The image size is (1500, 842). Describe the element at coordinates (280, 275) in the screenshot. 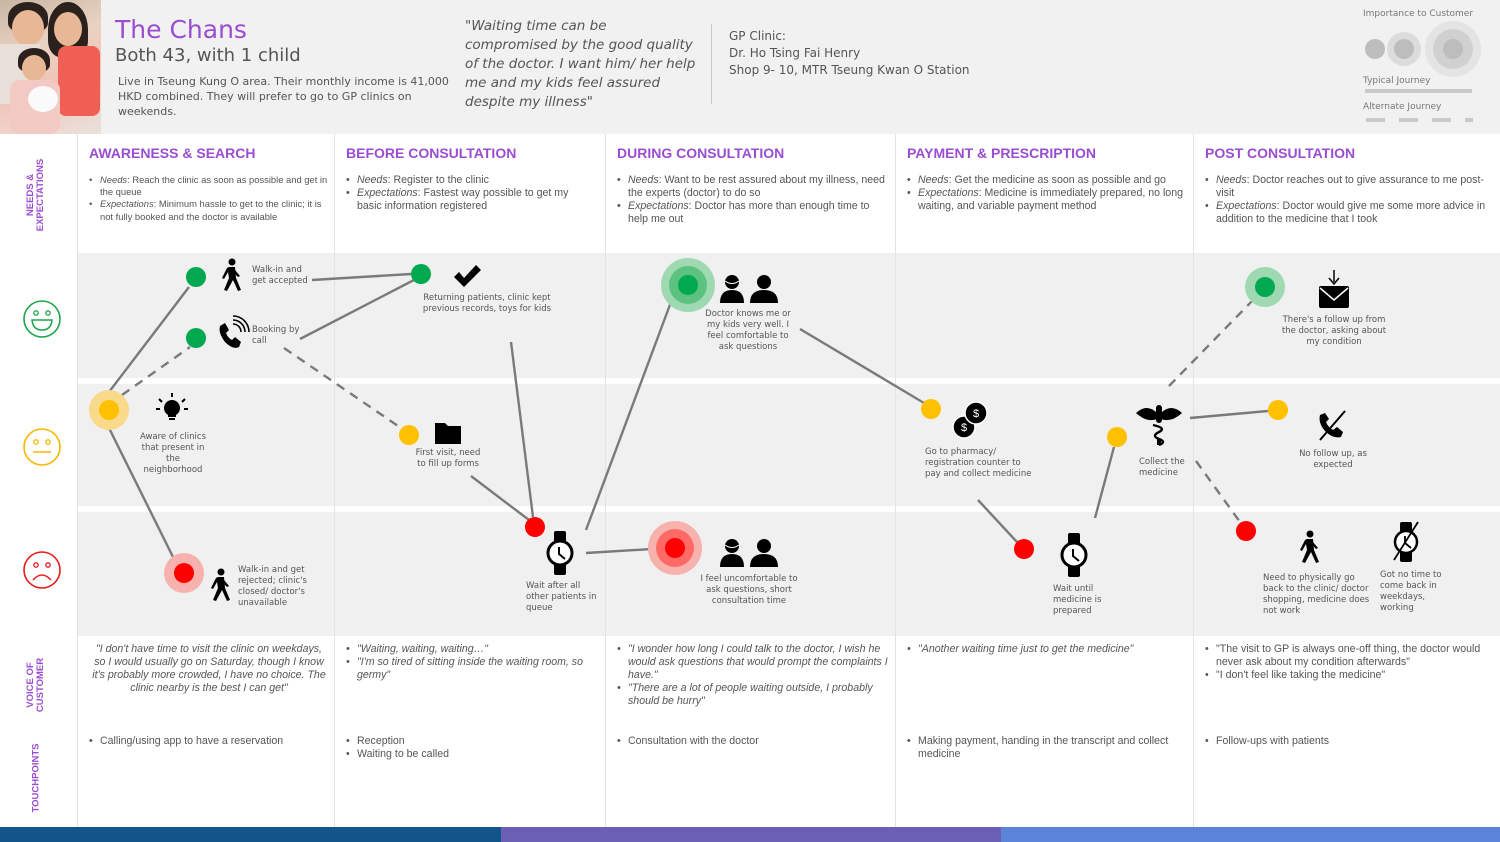

I see `journey-label-walkin-ok: Walk-in and get accepted` at that location.